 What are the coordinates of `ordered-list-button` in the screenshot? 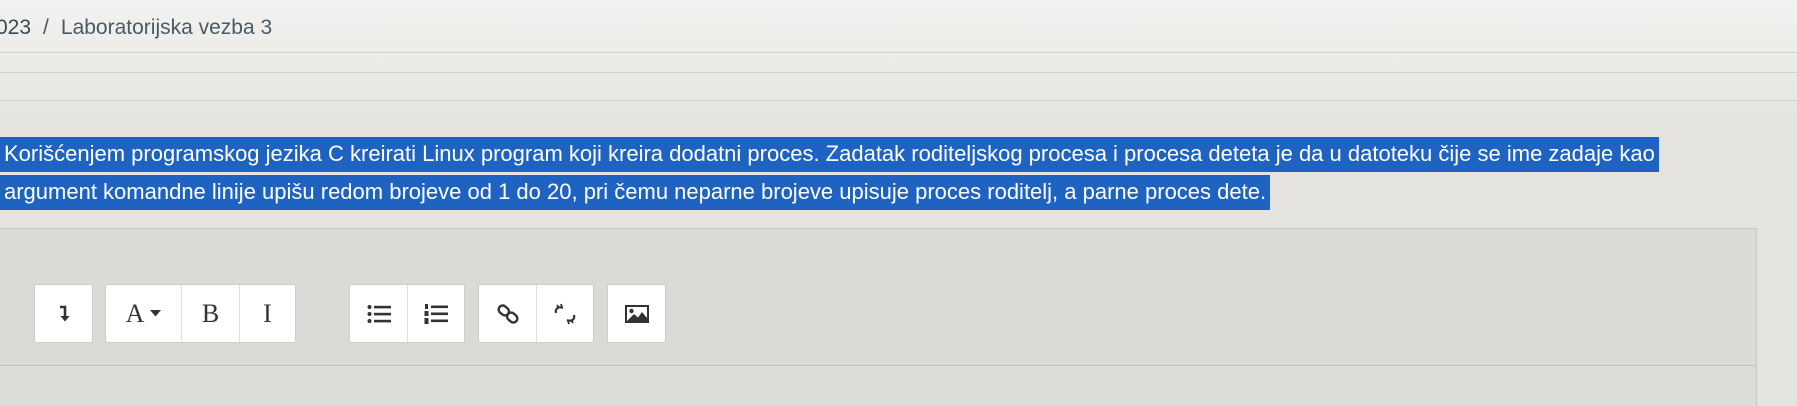 It's located at (435, 313).